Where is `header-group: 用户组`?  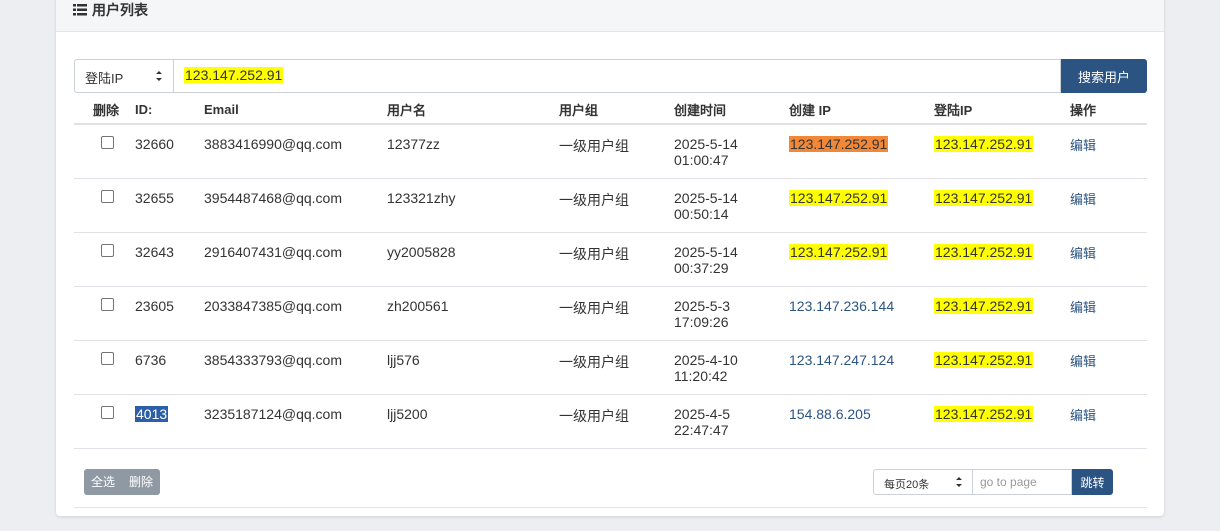 header-group: 用户组 is located at coordinates (616, 110).